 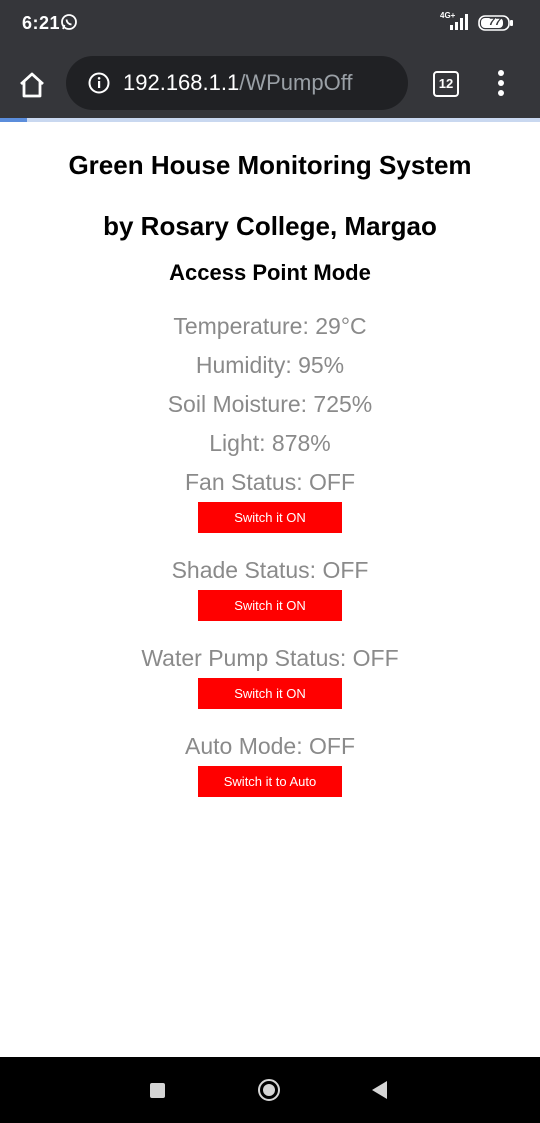 I want to click on page-title: Green House Monitoring System, so click(x=270, y=165).